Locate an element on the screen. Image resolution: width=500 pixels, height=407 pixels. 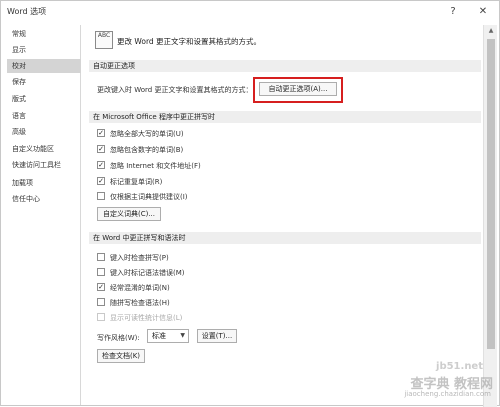
window-title: Word 选项 is located at coordinates (27, 11).